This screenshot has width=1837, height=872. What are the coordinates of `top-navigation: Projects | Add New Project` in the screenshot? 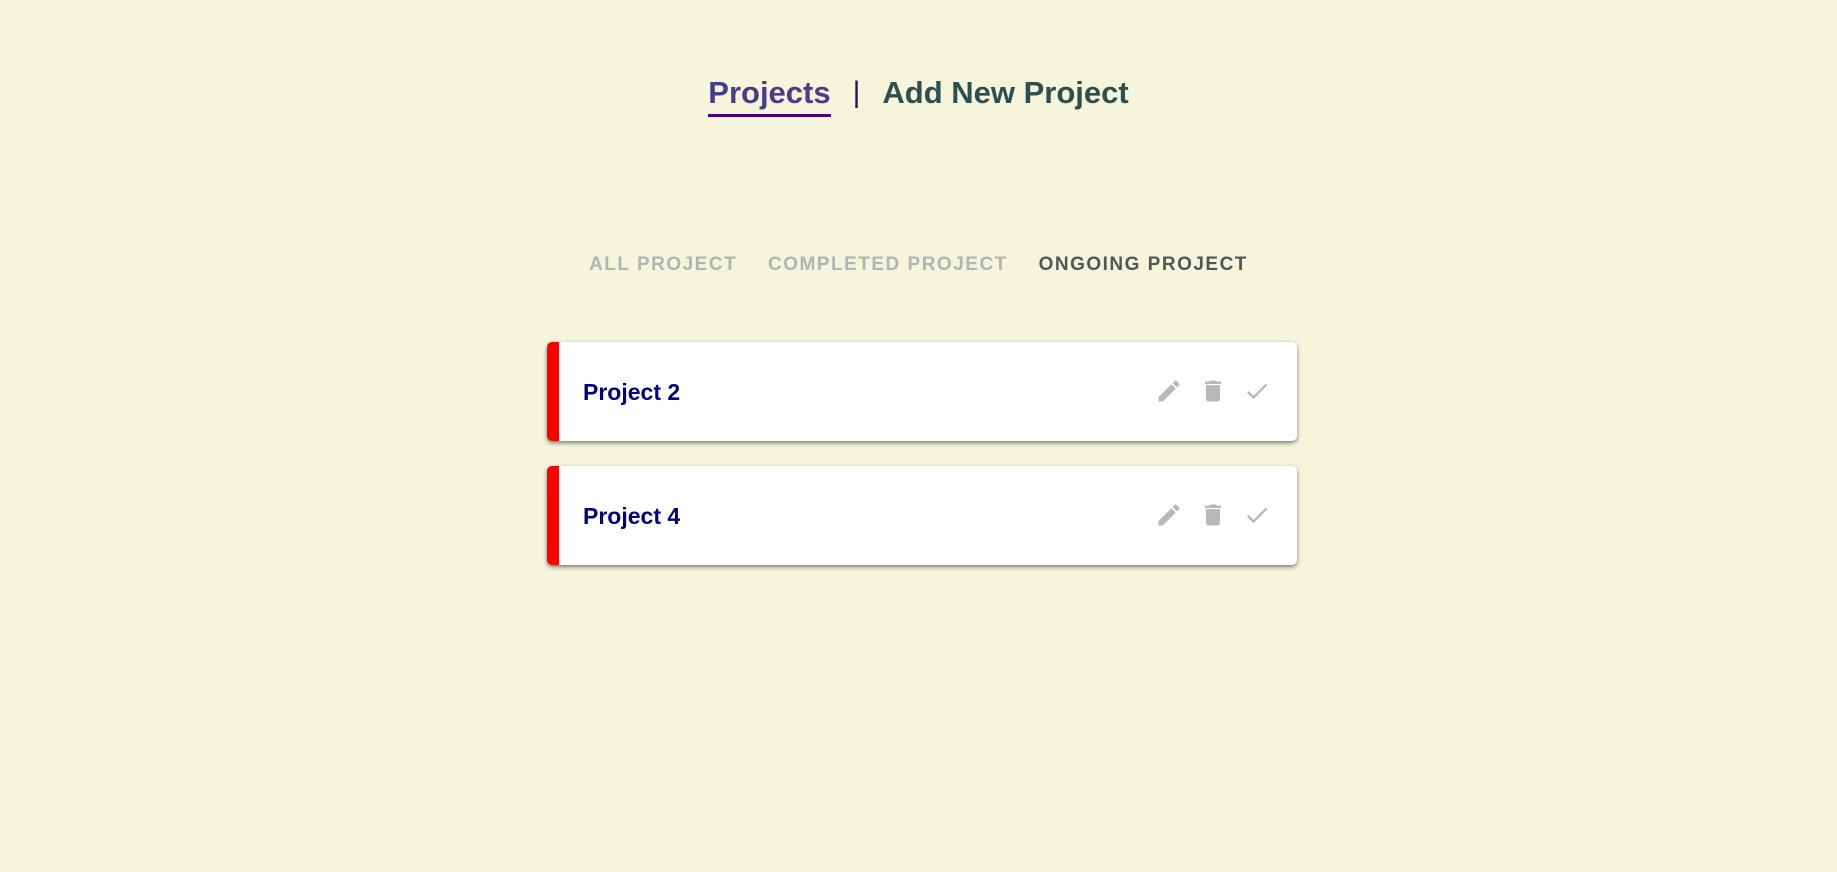 It's located at (918, 95).